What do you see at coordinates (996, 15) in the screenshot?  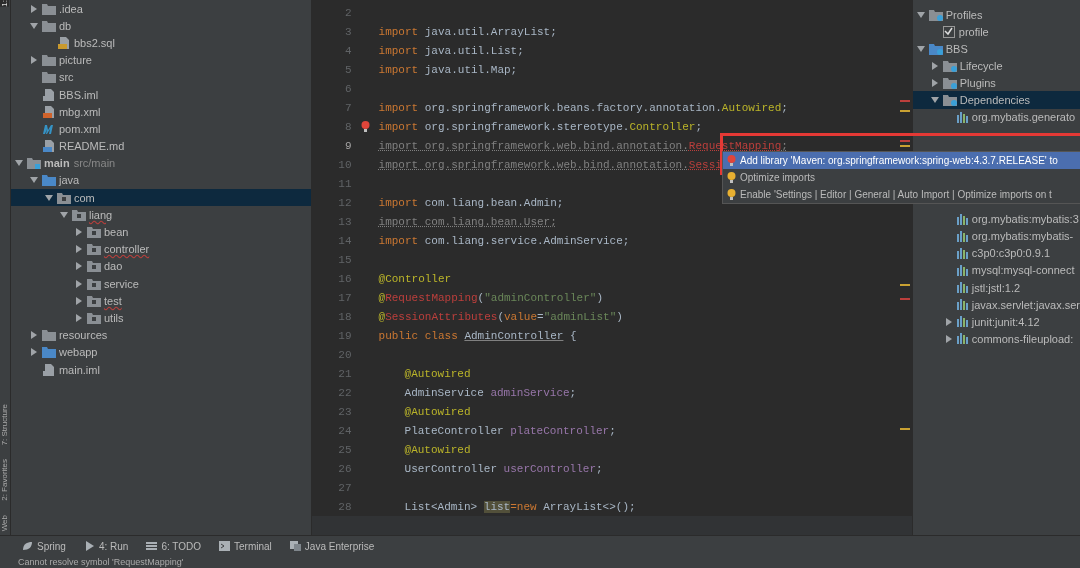 I see `tree-item: Profiles` at bounding box center [996, 15].